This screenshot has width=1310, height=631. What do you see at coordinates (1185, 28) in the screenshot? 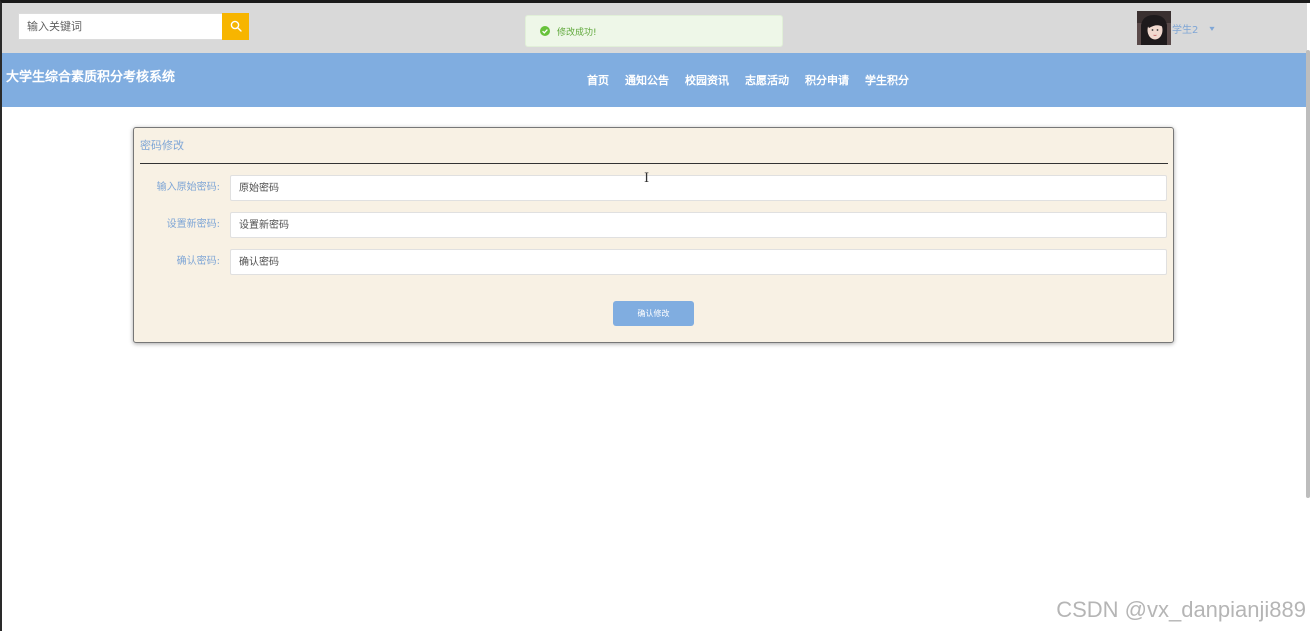
I see `user-name: 学生2` at bounding box center [1185, 28].